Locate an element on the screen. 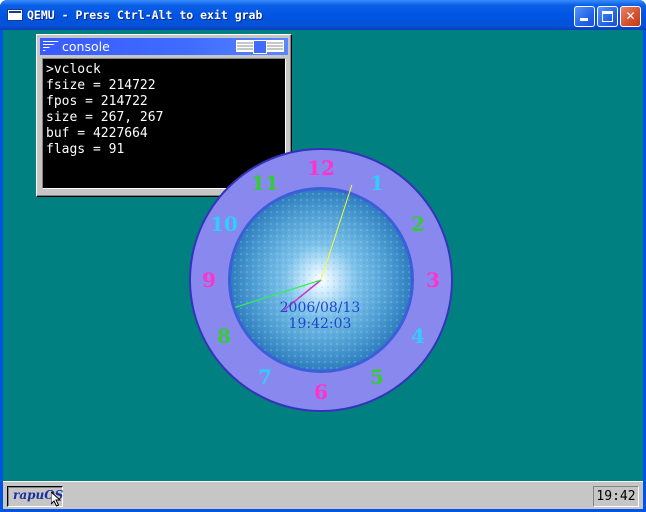 The height and width of the screenshot is (512, 646). console-close-button is located at coordinates (260, 47).